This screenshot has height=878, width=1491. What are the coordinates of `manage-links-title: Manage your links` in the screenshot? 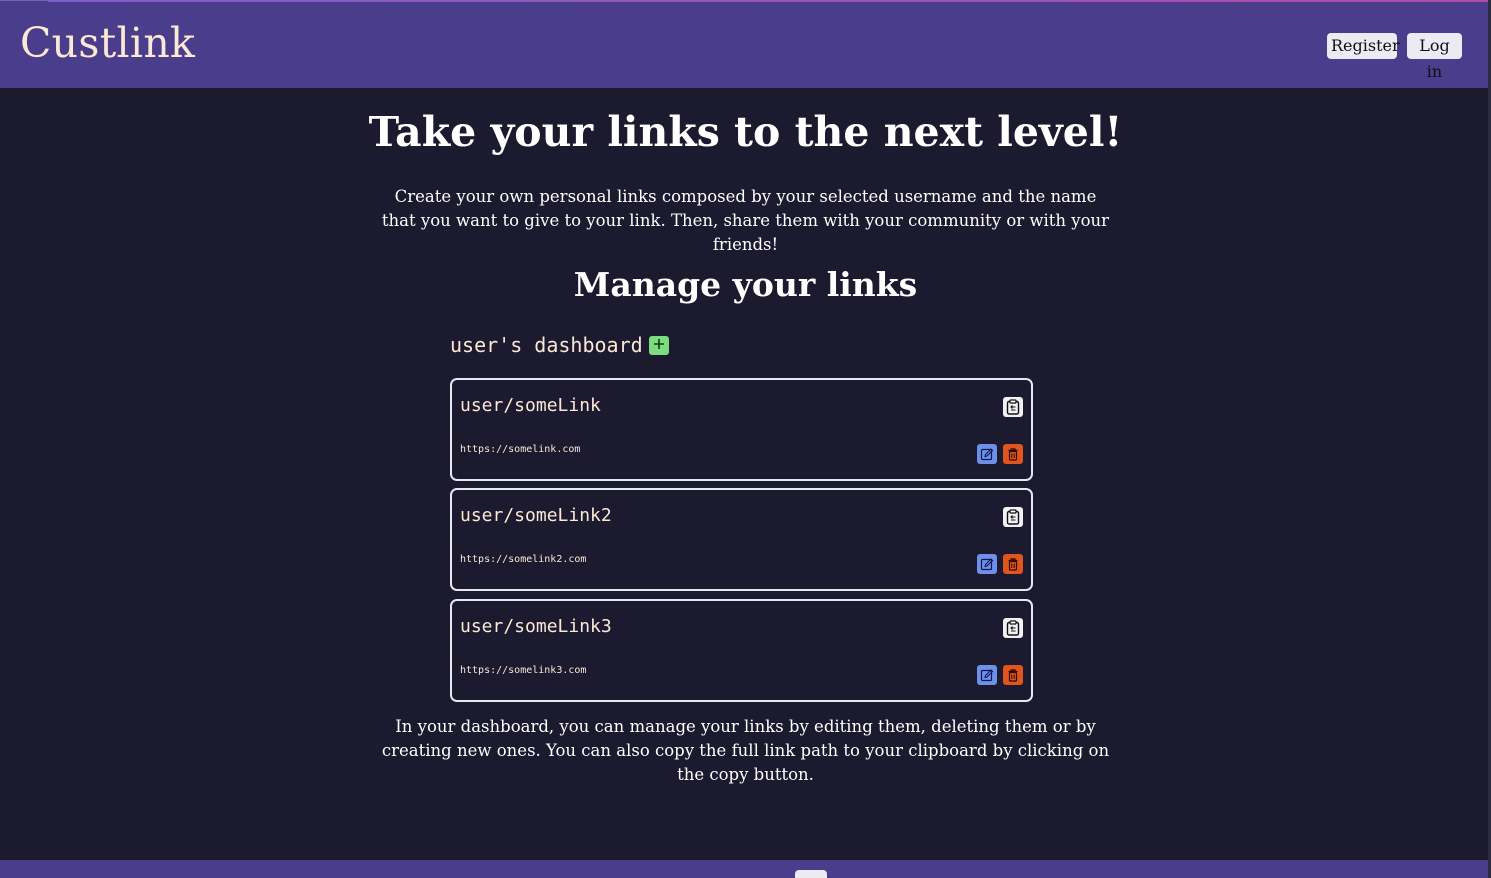 It's located at (745, 284).